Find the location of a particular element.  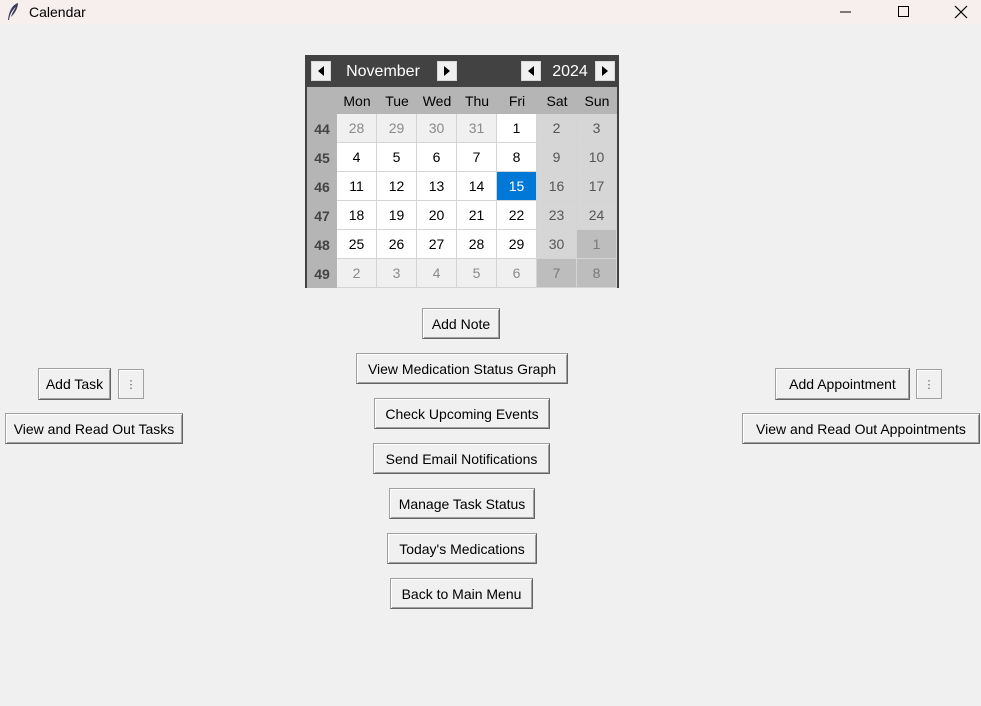

week-number: 46 is located at coordinates (322, 186).